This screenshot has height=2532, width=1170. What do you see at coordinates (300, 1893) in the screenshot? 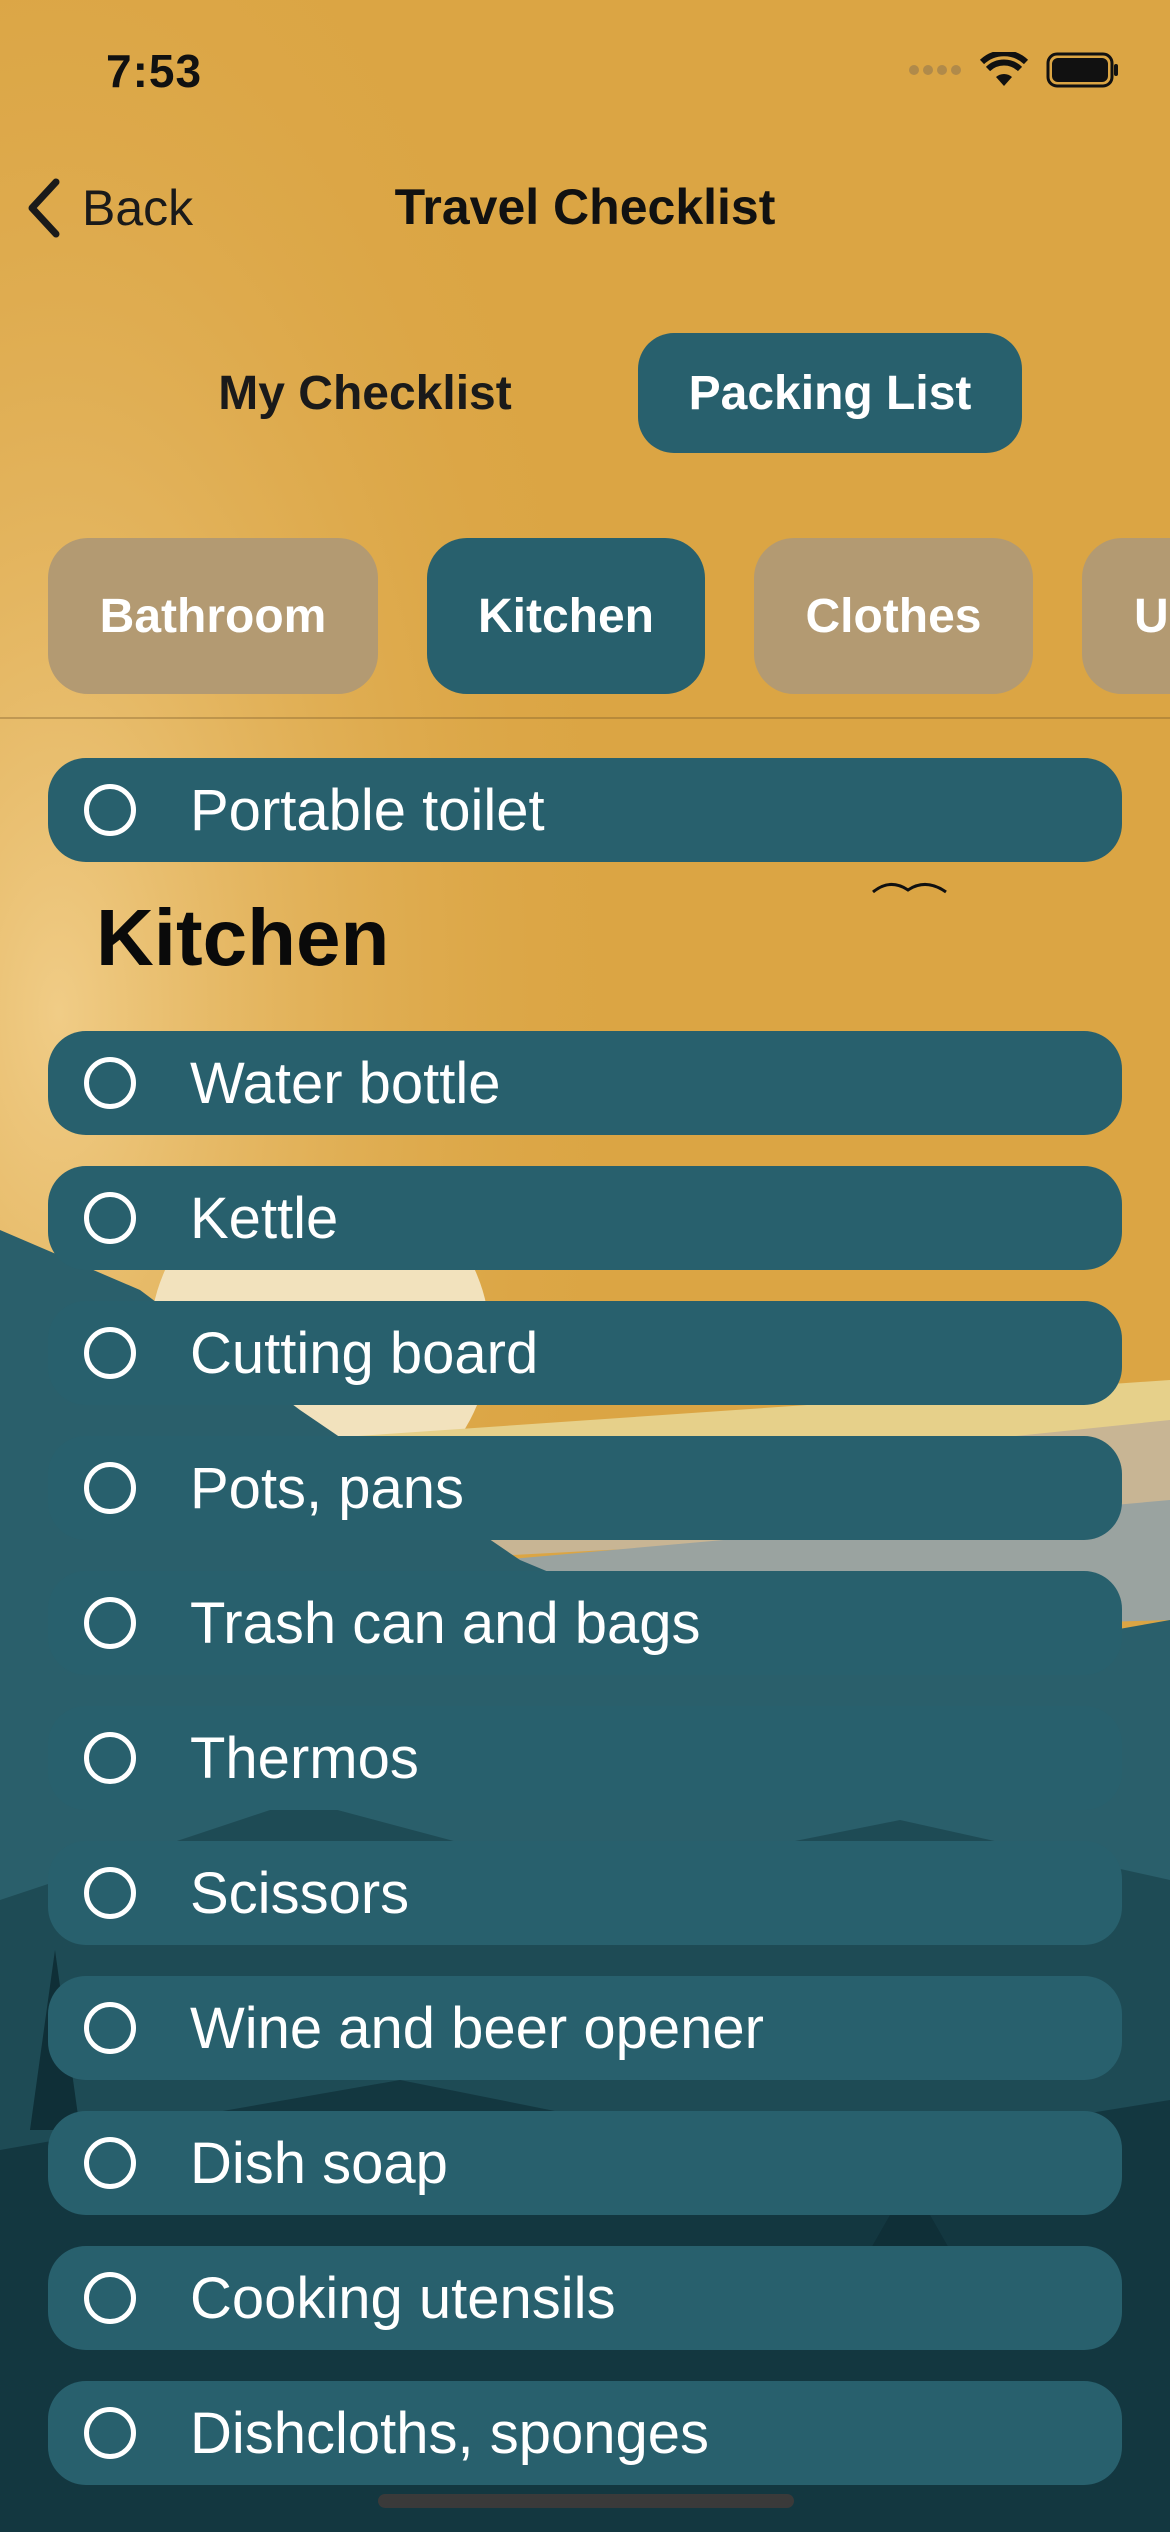
I see `item-label: Scissors` at bounding box center [300, 1893].